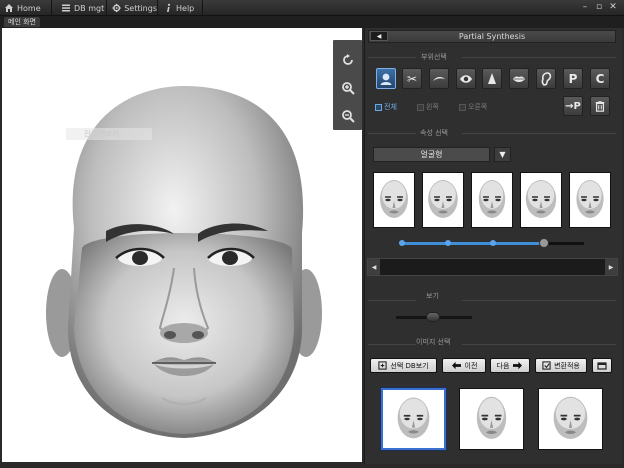 This screenshot has height=468, width=624. I want to click on part-lips-button, so click(519, 78).